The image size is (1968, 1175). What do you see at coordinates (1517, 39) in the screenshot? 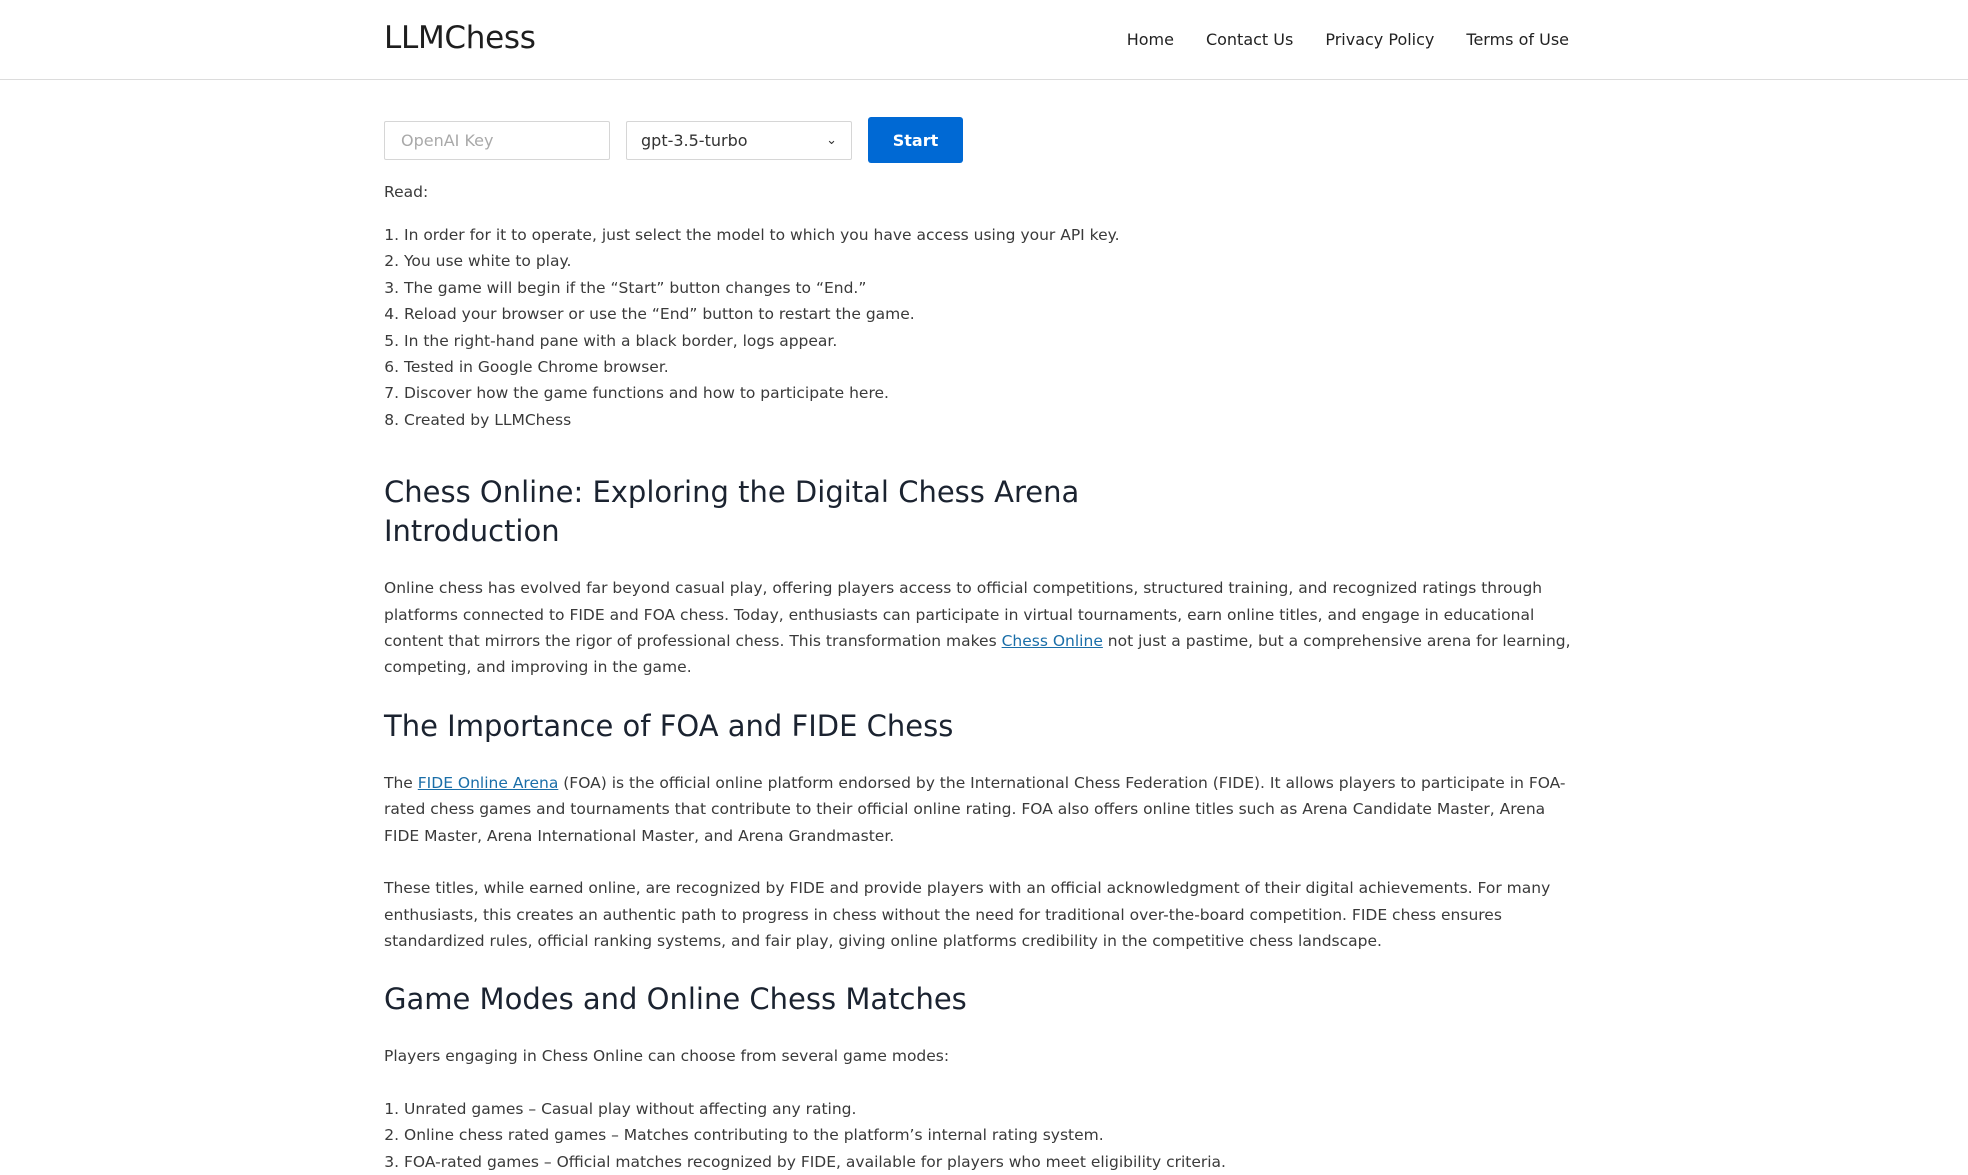
I see `nav-terms-of-use: Terms of Use` at bounding box center [1517, 39].